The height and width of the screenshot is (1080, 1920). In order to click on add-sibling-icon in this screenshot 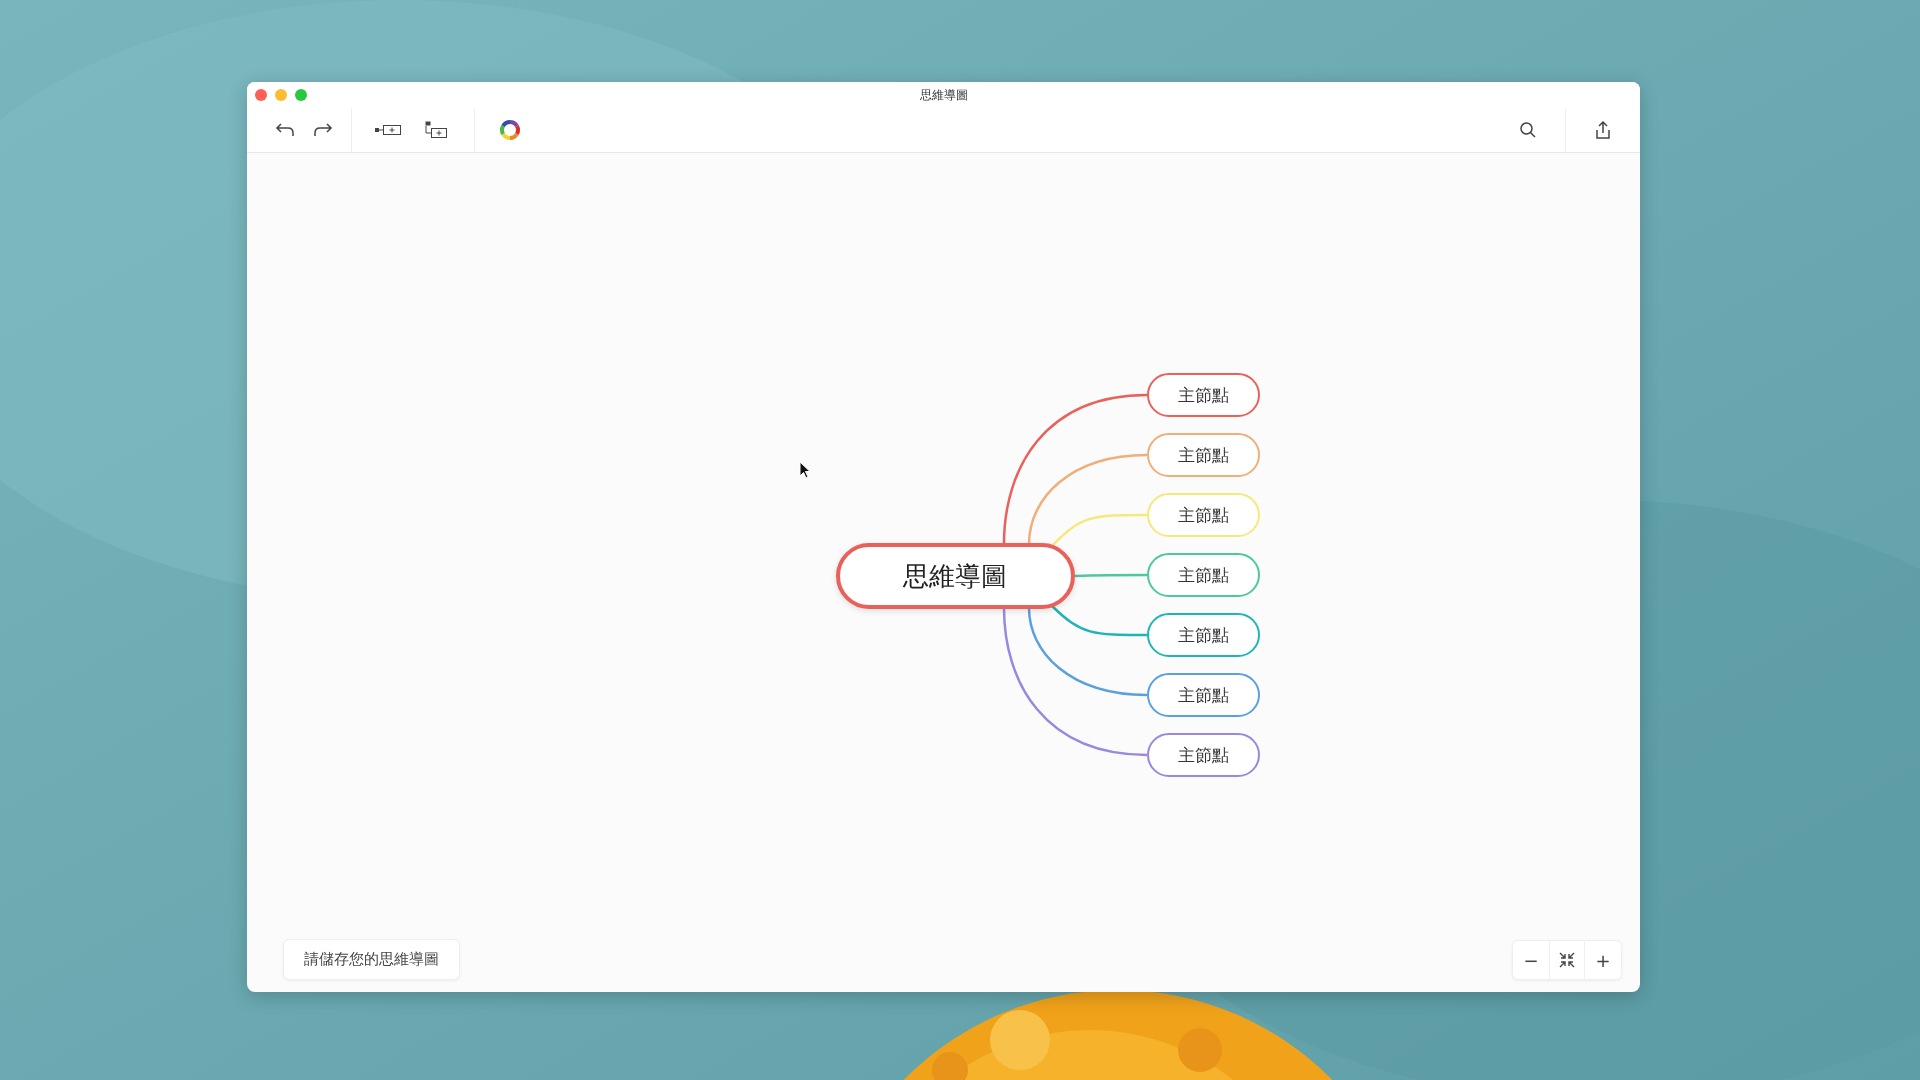, I will do `click(436, 130)`.